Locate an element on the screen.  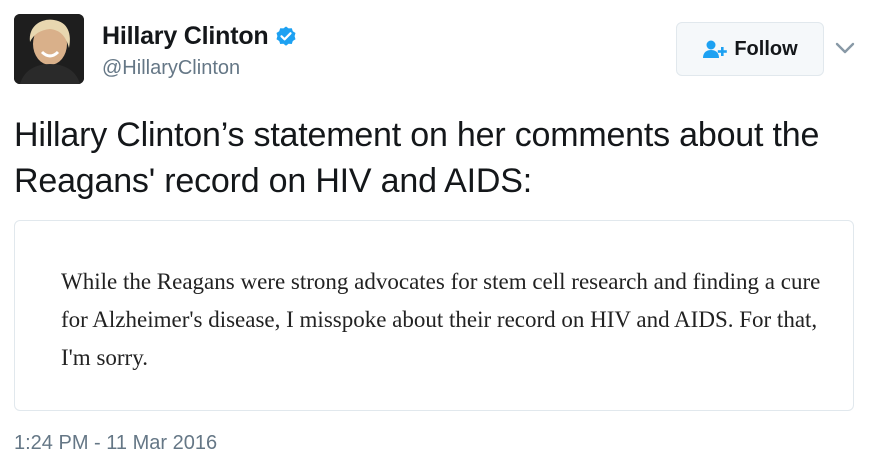
tweet-timestamp: 1:24 PM - 11 Mar 2016 is located at coordinates (115, 443).